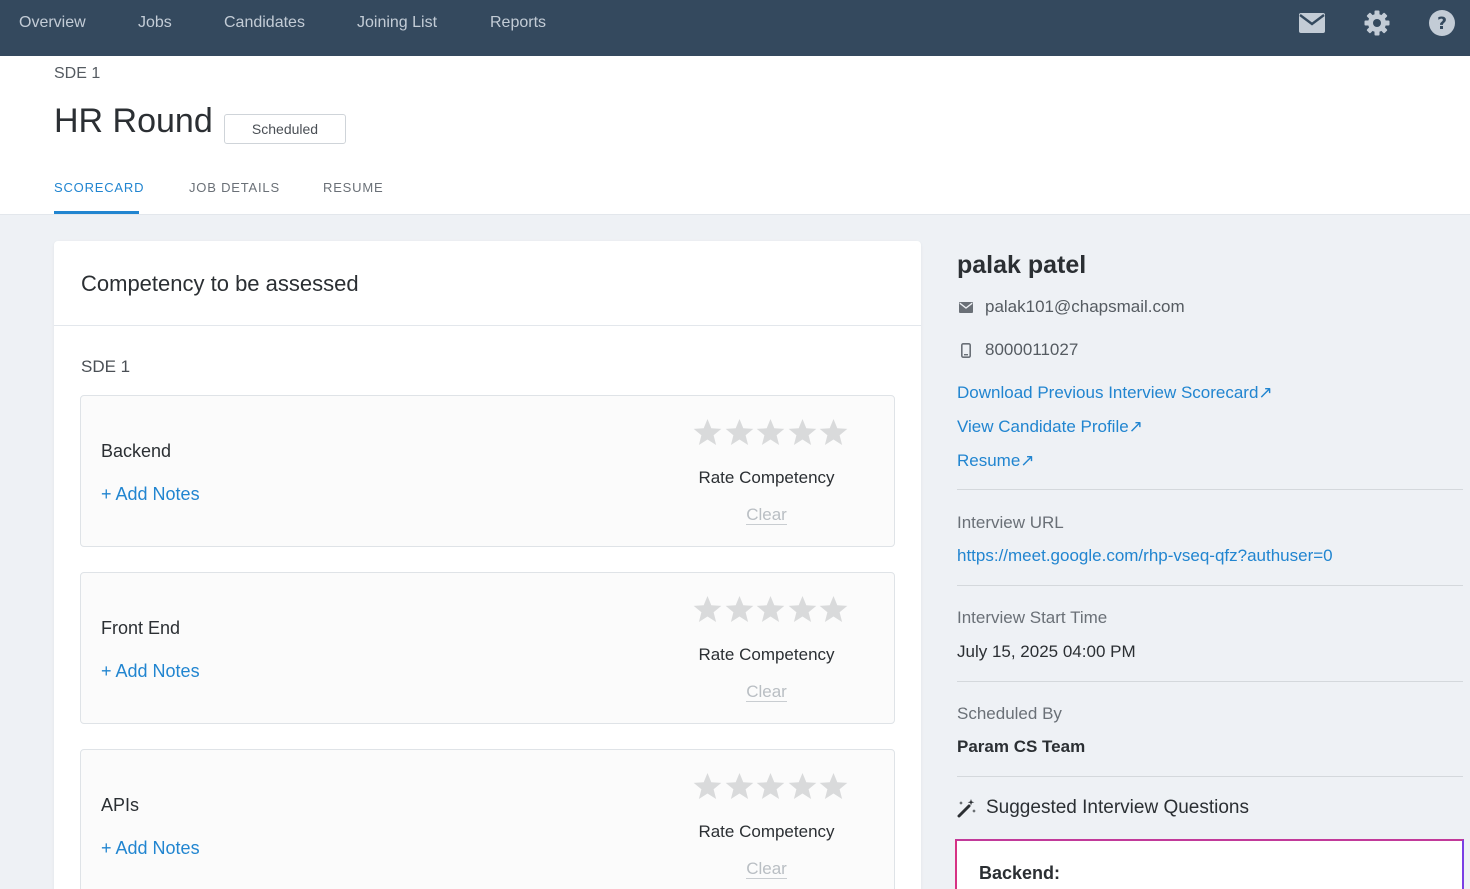  What do you see at coordinates (967, 808) in the screenshot?
I see `magic-wand-icon` at bounding box center [967, 808].